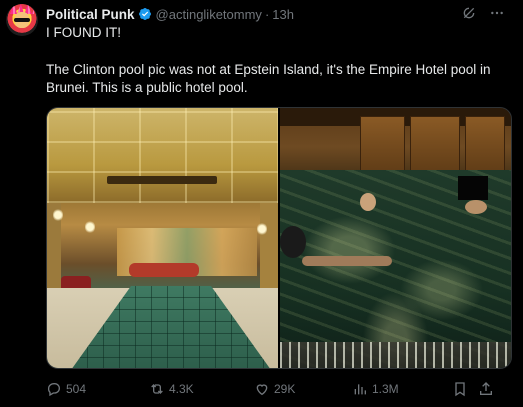  Describe the element at coordinates (157, 389) in the screenshot. I see `repost-icon` at that location.